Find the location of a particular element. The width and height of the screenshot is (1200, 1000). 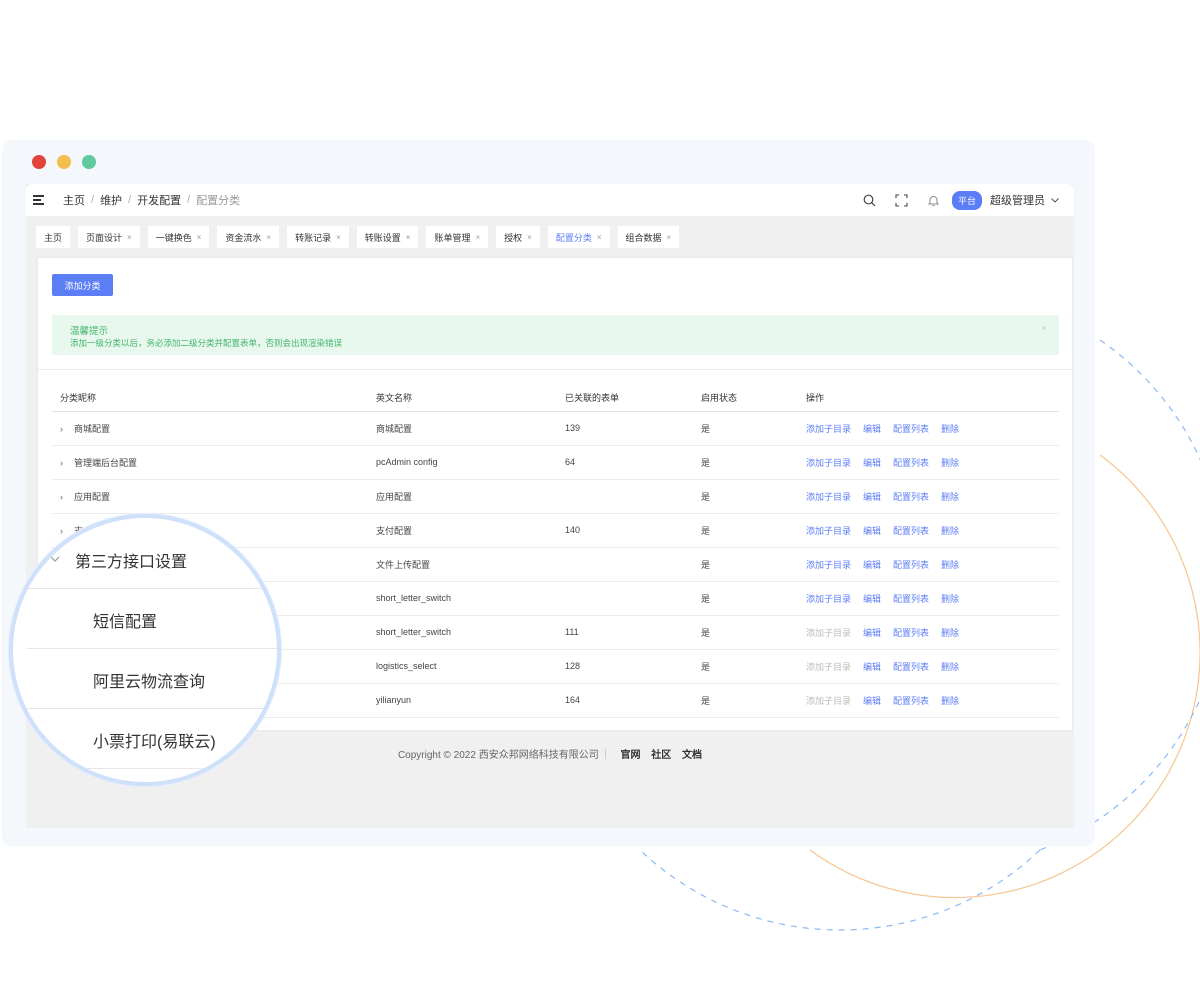

breadcrumb-dev-config: 开发配置 is located at coordinates (159, 200).